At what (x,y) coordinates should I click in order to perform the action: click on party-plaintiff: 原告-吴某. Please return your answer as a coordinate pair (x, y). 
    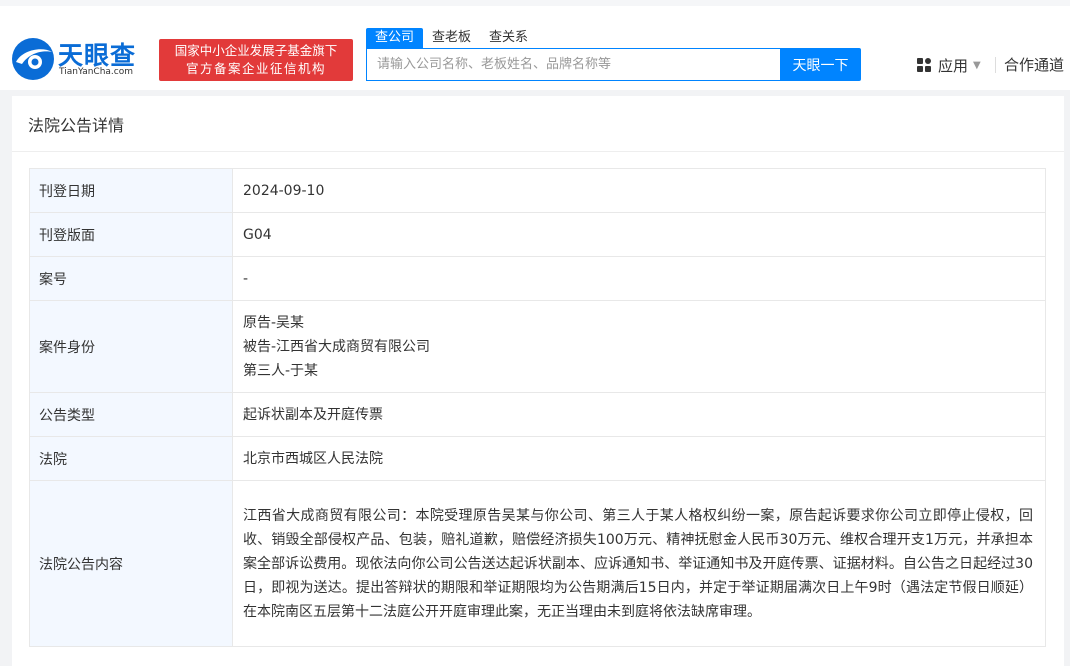
    Looking at the image, I should click on (274, 322).